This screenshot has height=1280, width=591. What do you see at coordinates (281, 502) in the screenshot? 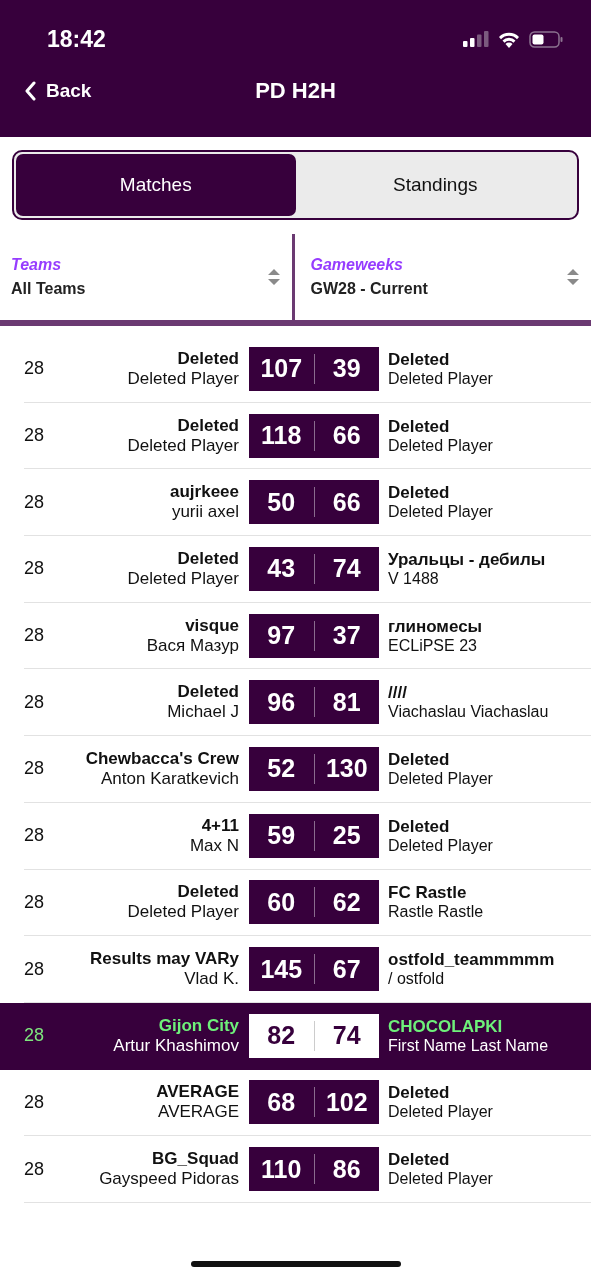
I see `score: 50` at bounding box center [281, 502].